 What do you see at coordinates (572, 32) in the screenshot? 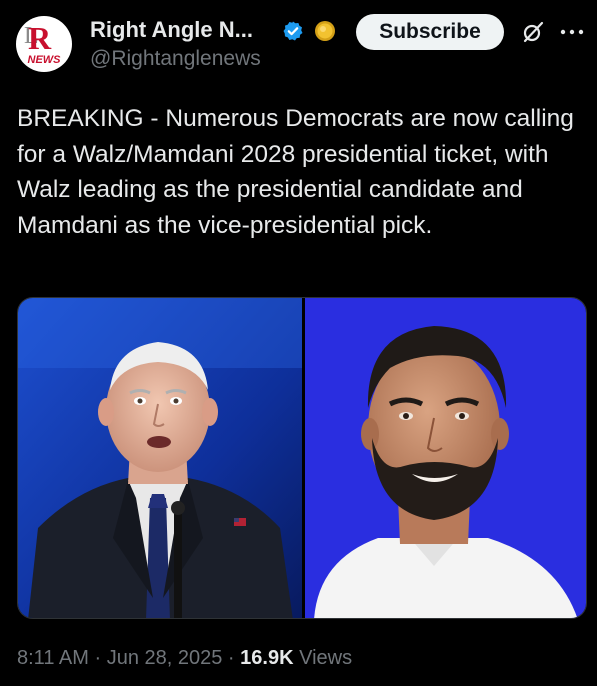
I see `more-options-icon` at bounding box center [572, 32].